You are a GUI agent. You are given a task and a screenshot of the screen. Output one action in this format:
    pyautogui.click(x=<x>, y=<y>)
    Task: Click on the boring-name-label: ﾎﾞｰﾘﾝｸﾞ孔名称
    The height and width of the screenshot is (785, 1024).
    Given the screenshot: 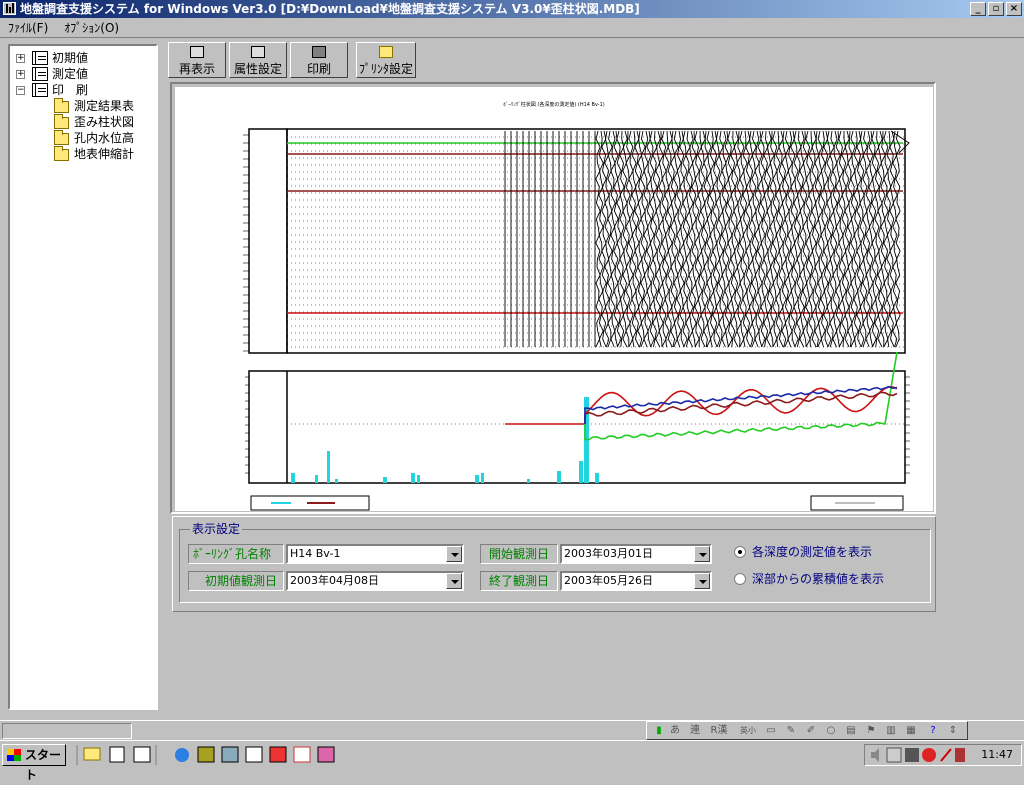 What is the action you would take?
    pyautogui.click(x=236, y=554)
    